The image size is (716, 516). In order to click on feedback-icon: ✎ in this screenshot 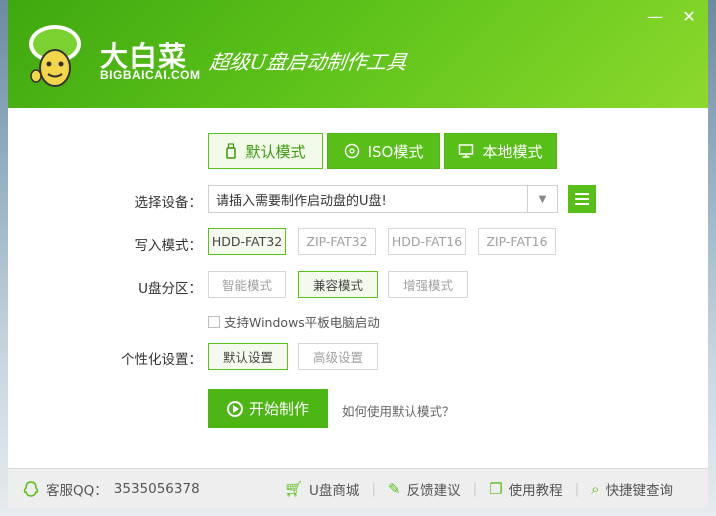, I will do `click(394, 488)`.